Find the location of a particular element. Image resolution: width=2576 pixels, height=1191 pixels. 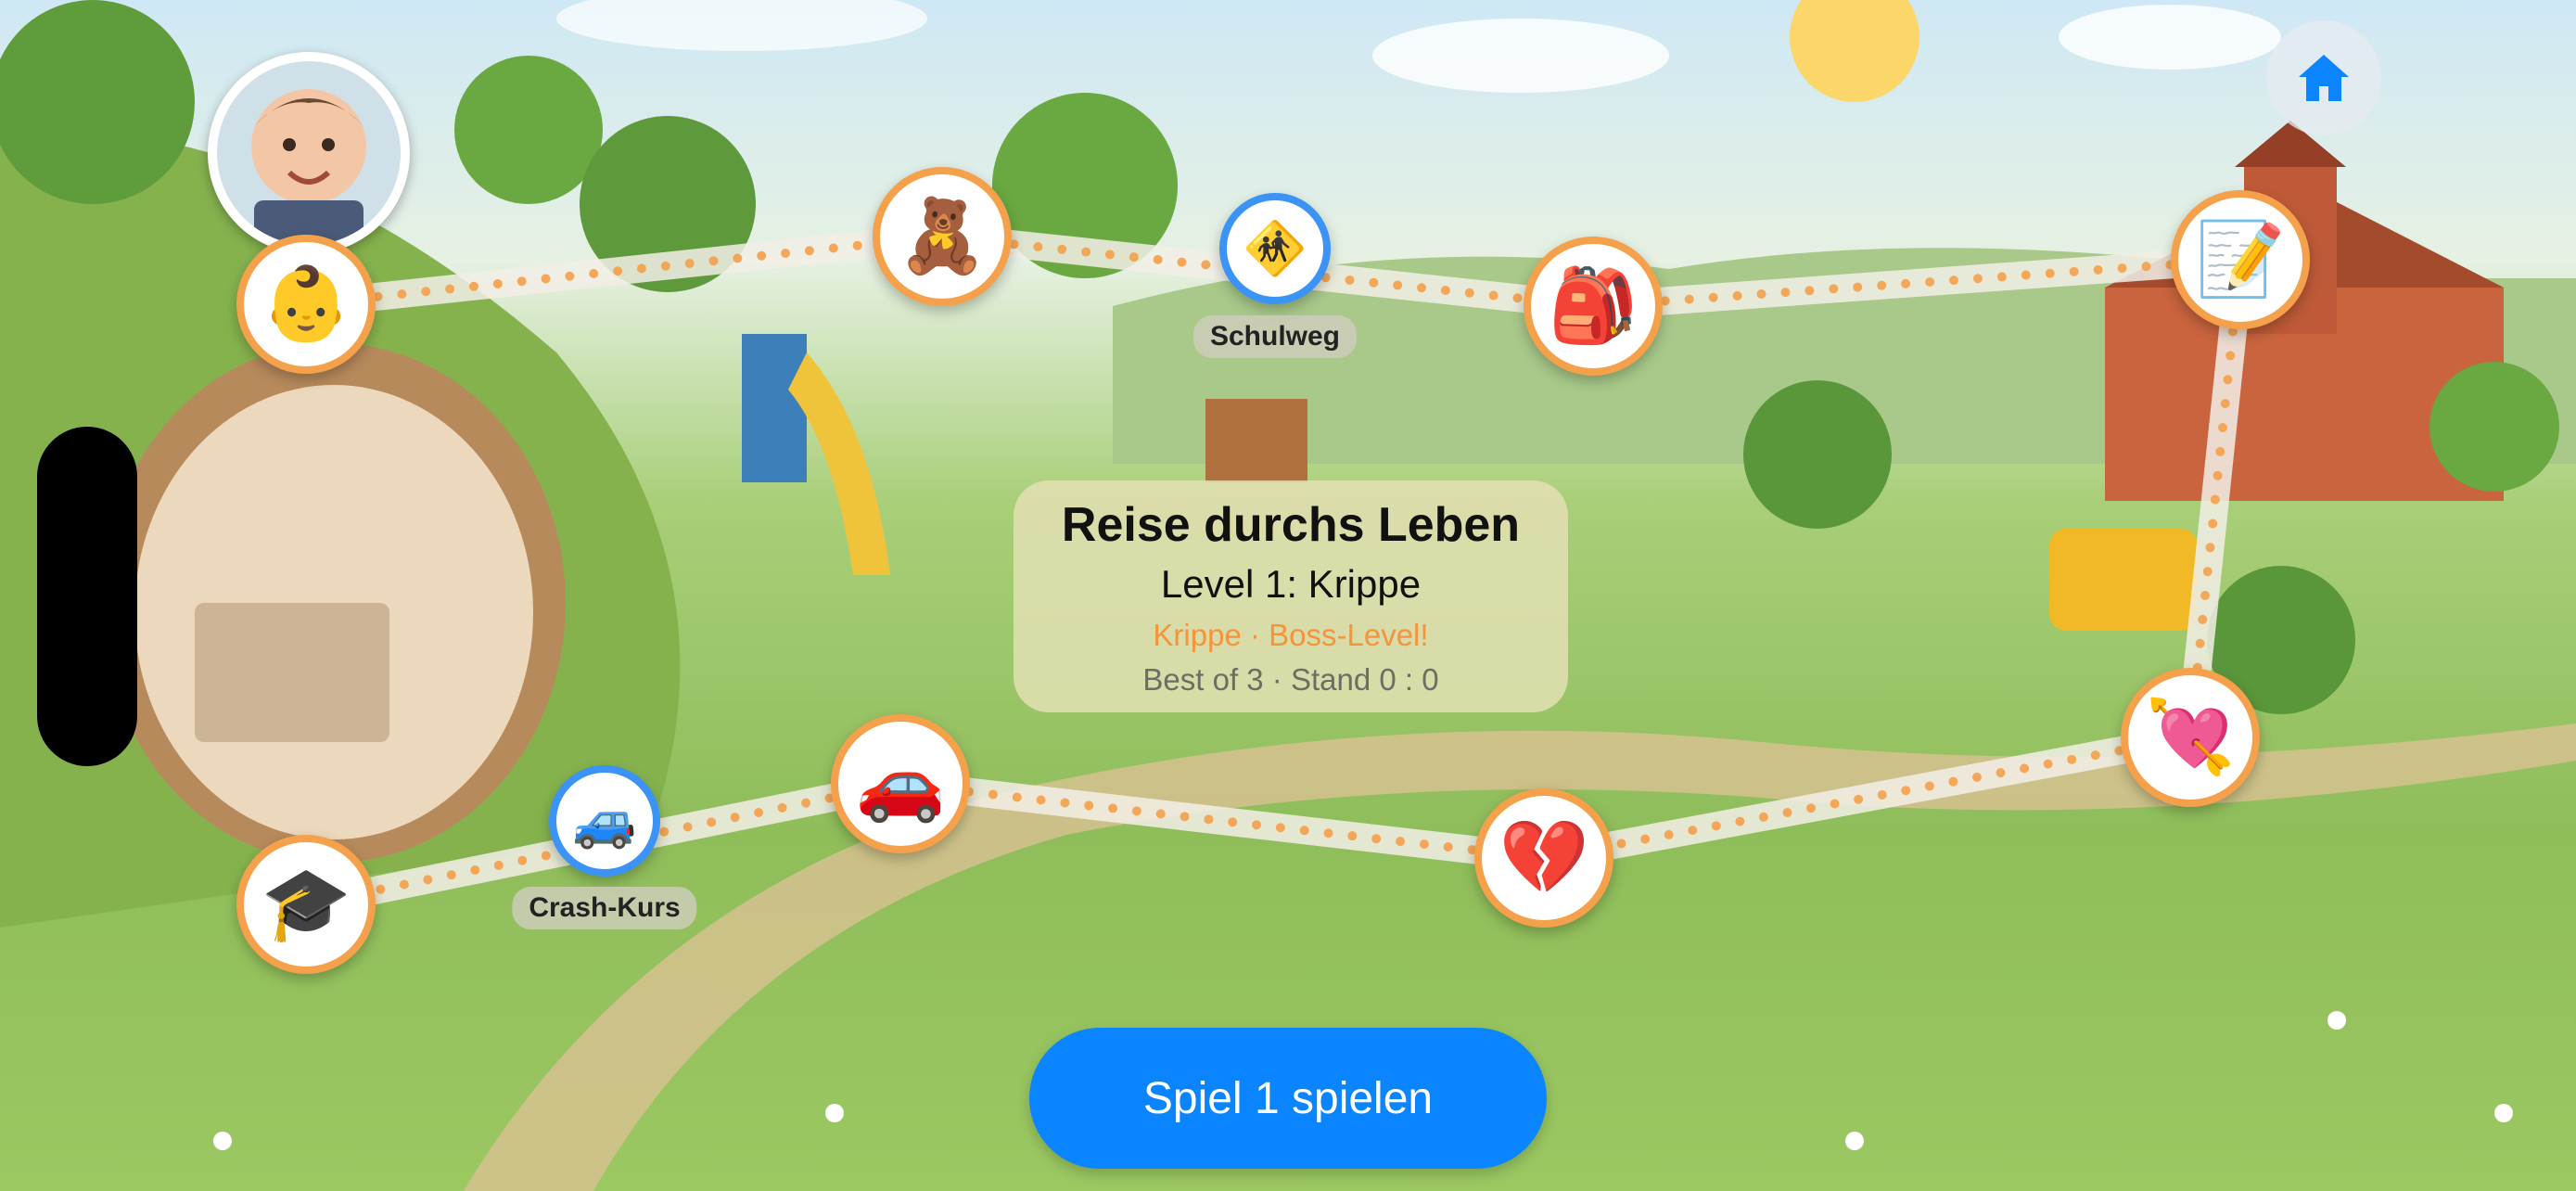

home-icon is located at coordinates (2324, 78).